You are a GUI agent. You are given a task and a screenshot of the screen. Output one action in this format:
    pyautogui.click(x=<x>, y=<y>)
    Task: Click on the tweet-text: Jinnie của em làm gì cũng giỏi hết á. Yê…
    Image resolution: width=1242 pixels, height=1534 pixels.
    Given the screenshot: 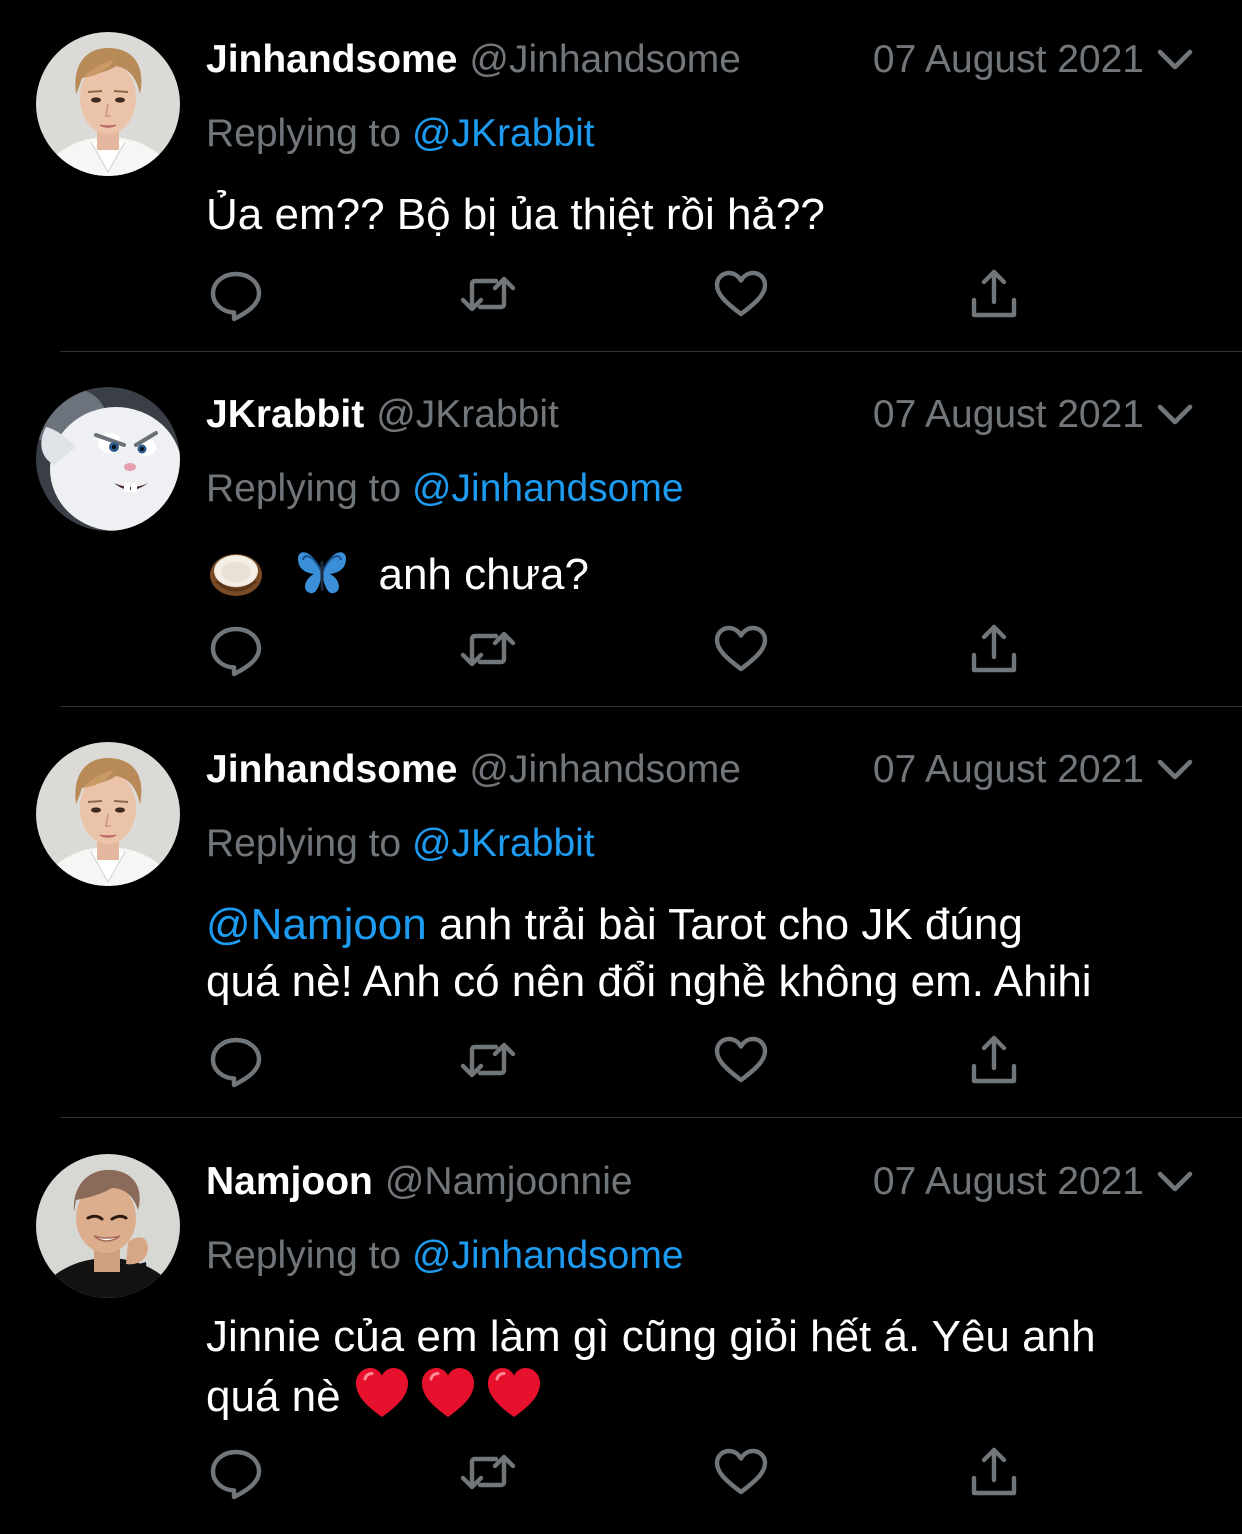 What is the action you would take?
    pyautogui.click(x=711, y=1366)
    